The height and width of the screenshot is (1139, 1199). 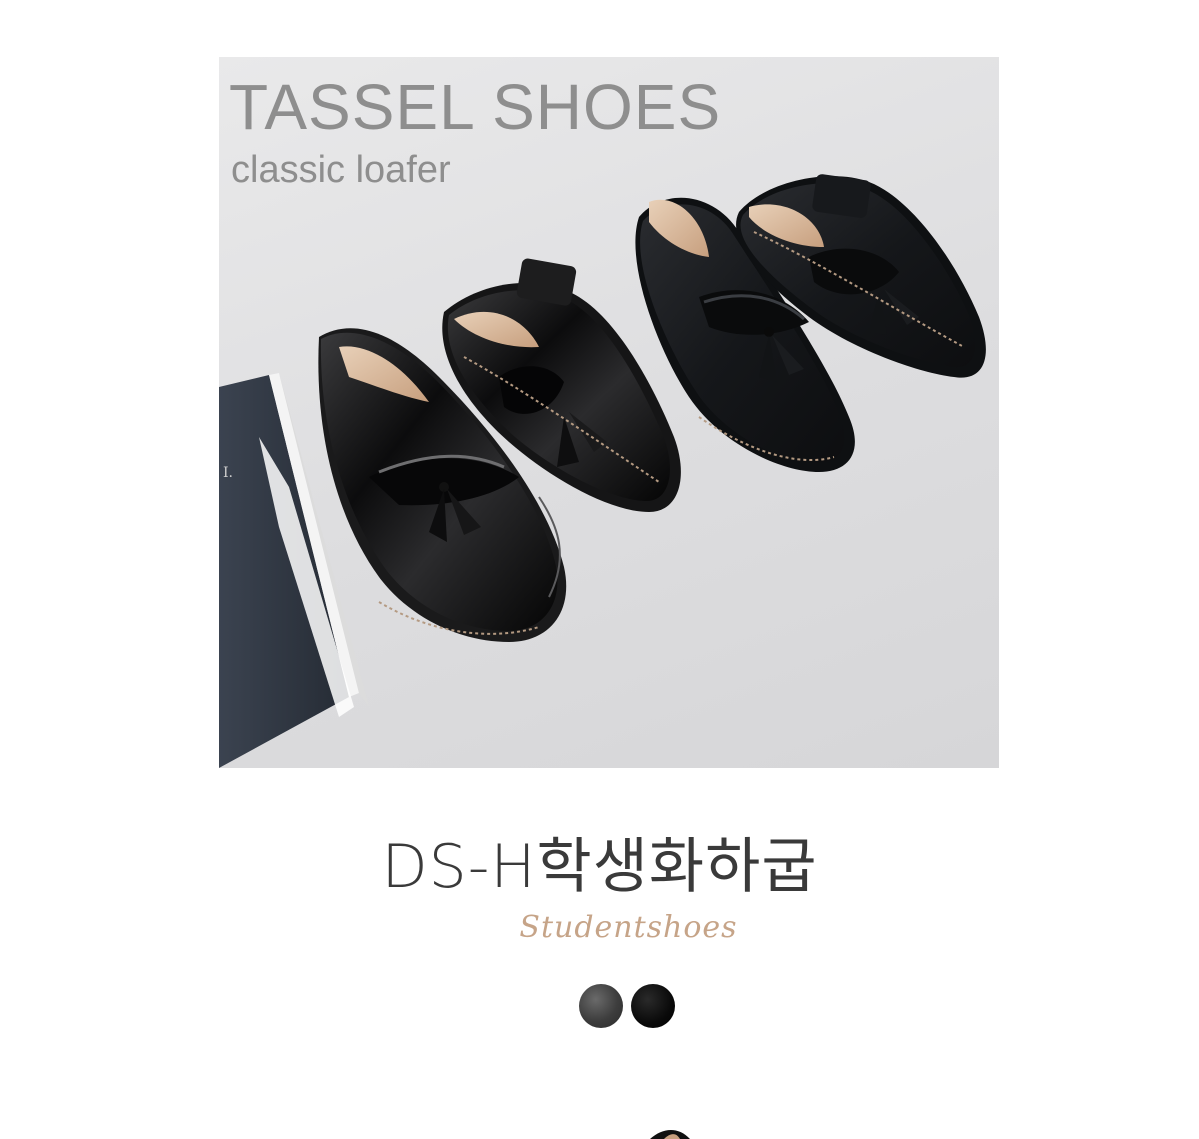 I want to click on svg-text: I., so click(x=228, y=473).